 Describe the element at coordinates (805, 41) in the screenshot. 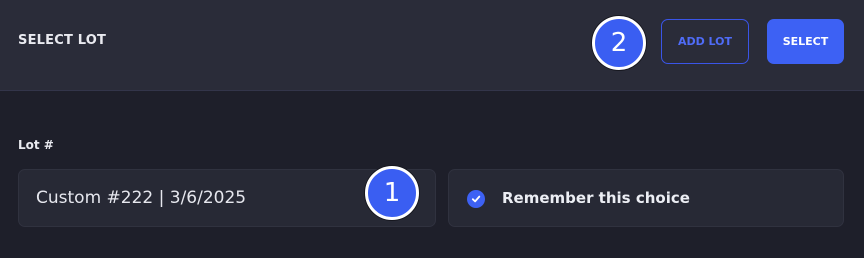

I see `select-button: SELECT` at that location.